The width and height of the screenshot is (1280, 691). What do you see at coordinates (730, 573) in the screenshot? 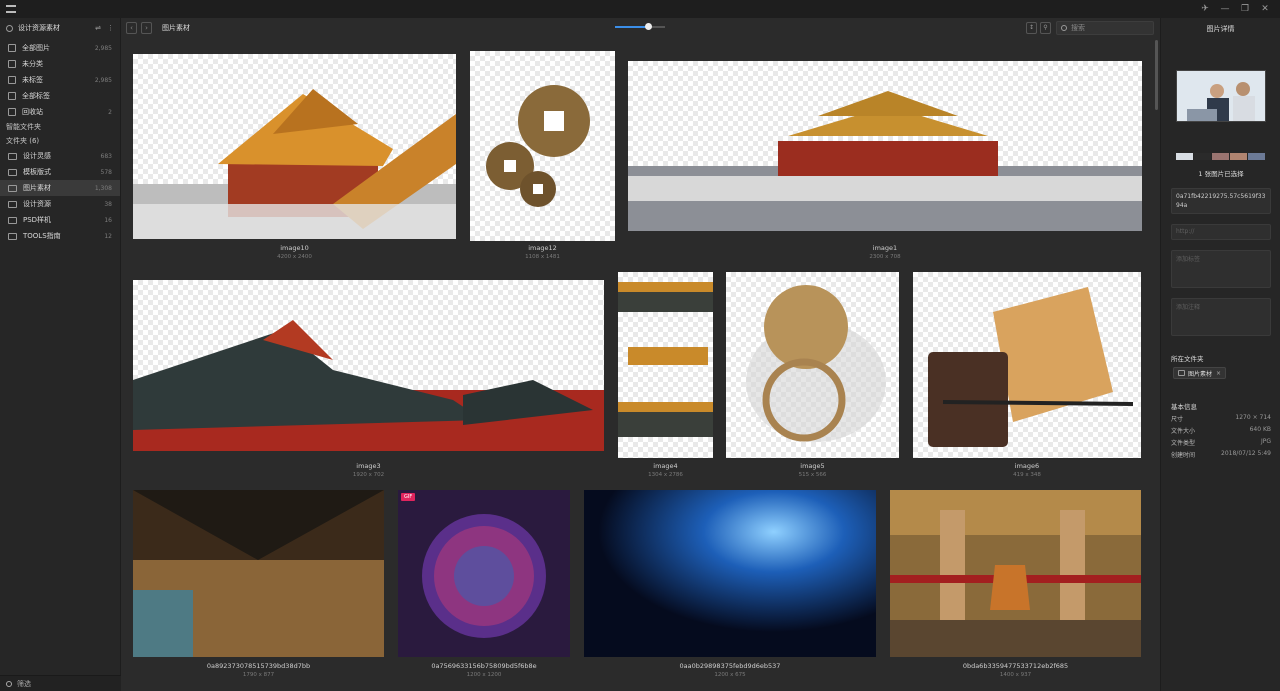
I see `thumbnail-underwater` at bounding box center [730, 573].